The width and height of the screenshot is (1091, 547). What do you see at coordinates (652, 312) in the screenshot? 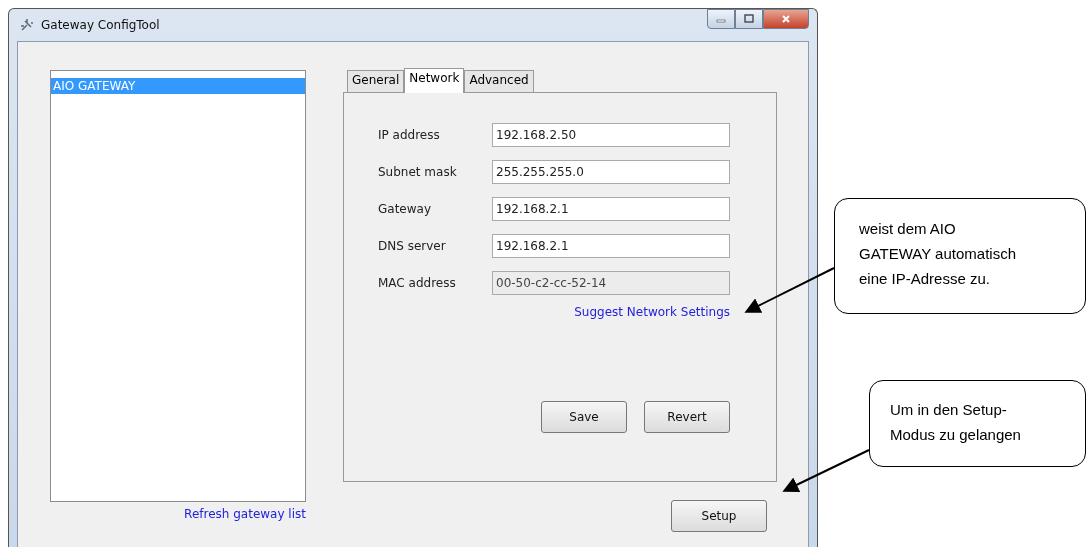
I see `suggest-settings-link: Suggest Network Settings` at bounding box center [652, 312].